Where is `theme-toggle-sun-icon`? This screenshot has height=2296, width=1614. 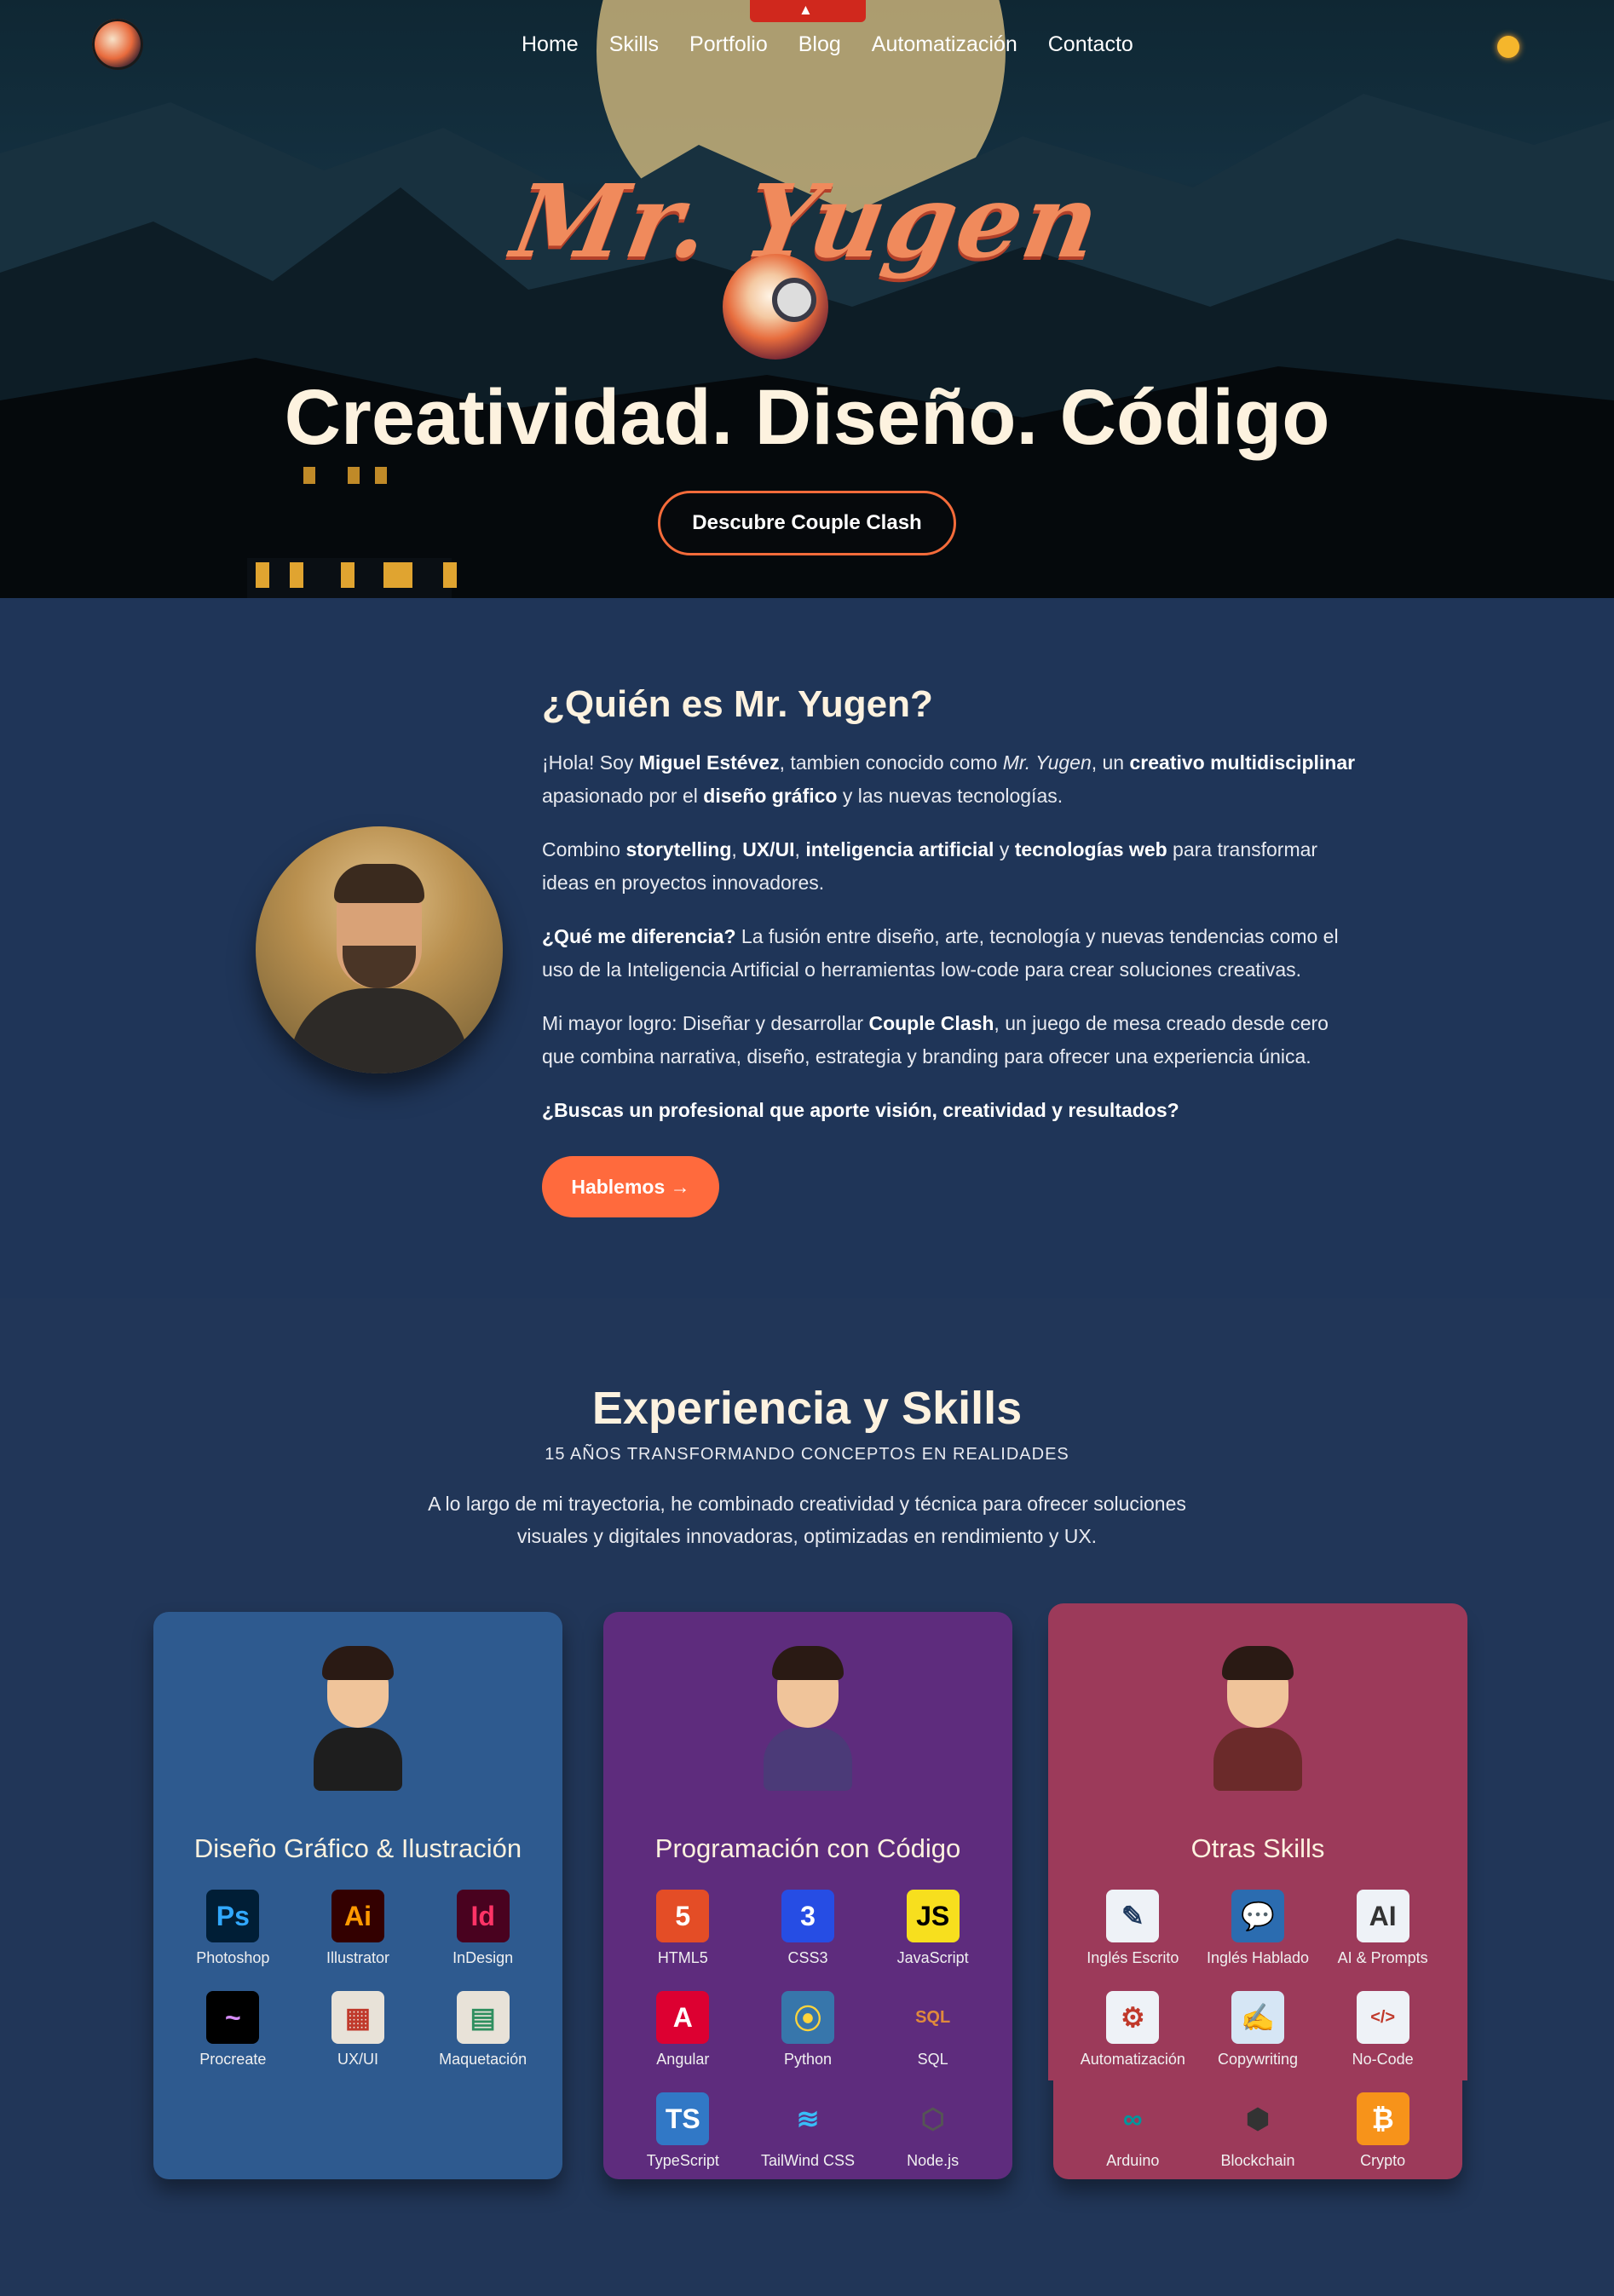
theme-toggle-sun-icon is located at coordinates (1508, 47).